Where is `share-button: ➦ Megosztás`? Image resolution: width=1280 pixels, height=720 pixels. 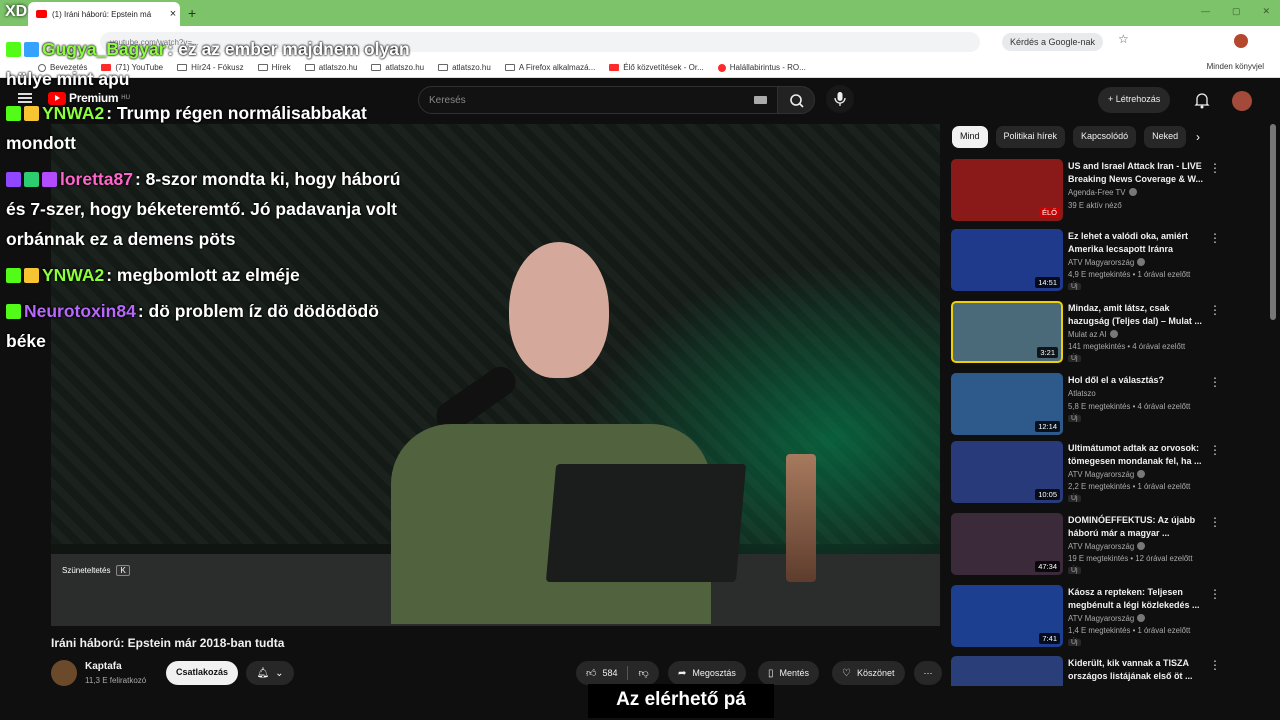 share-button: ➦ Megosztás is located at coordinates (707, 673).